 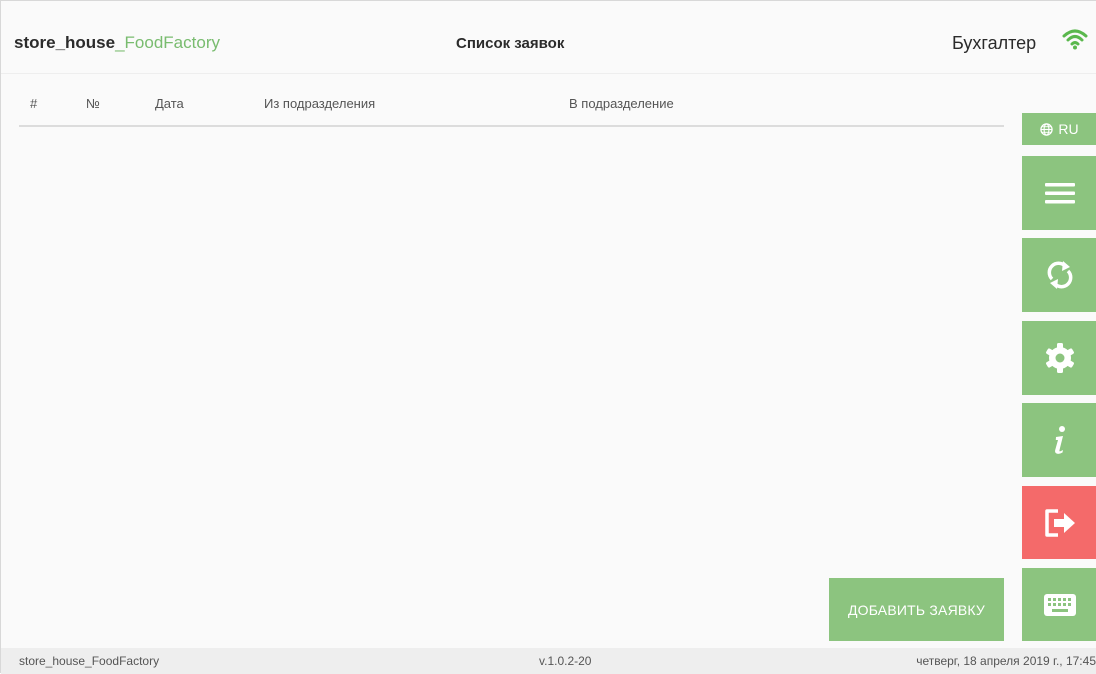 What do you see at coordinates (548, 73) in the screenshot?
I see `header-divider` at bounding box center [548, 73].